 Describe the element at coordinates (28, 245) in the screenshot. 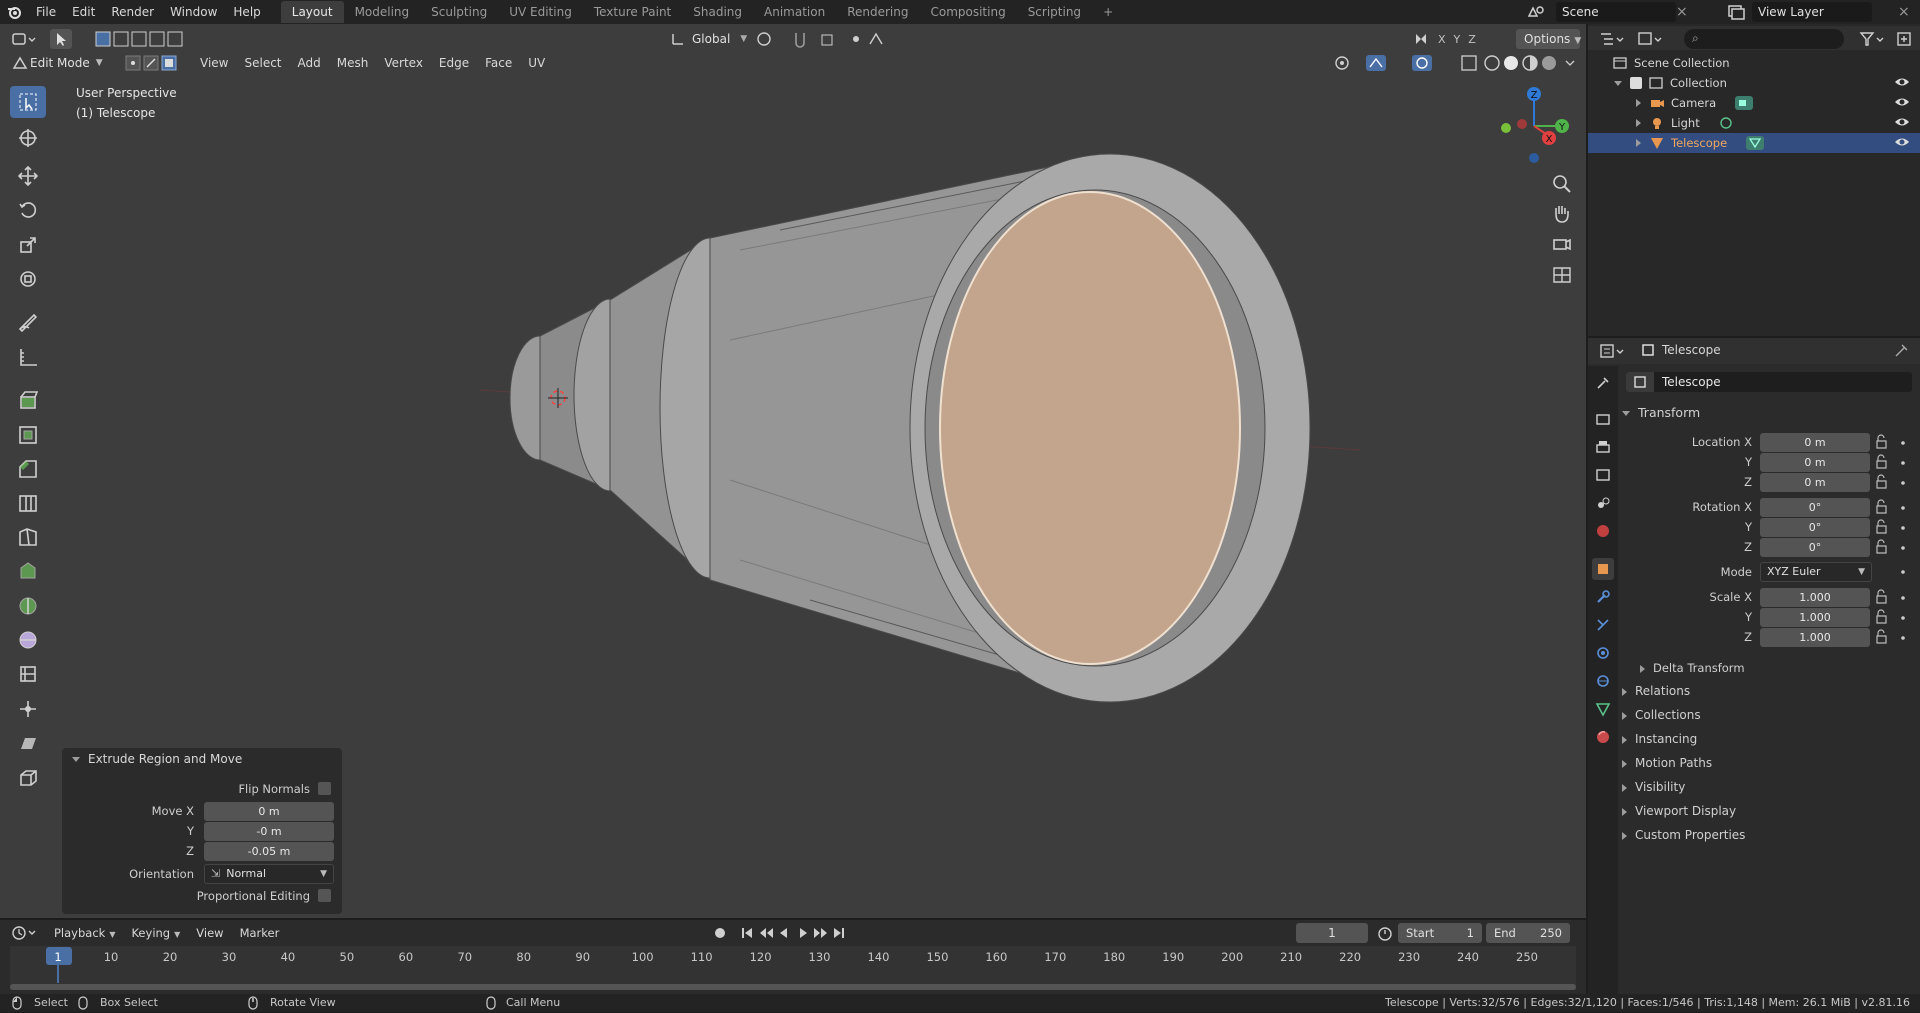

I see `scale-tool` at that location.